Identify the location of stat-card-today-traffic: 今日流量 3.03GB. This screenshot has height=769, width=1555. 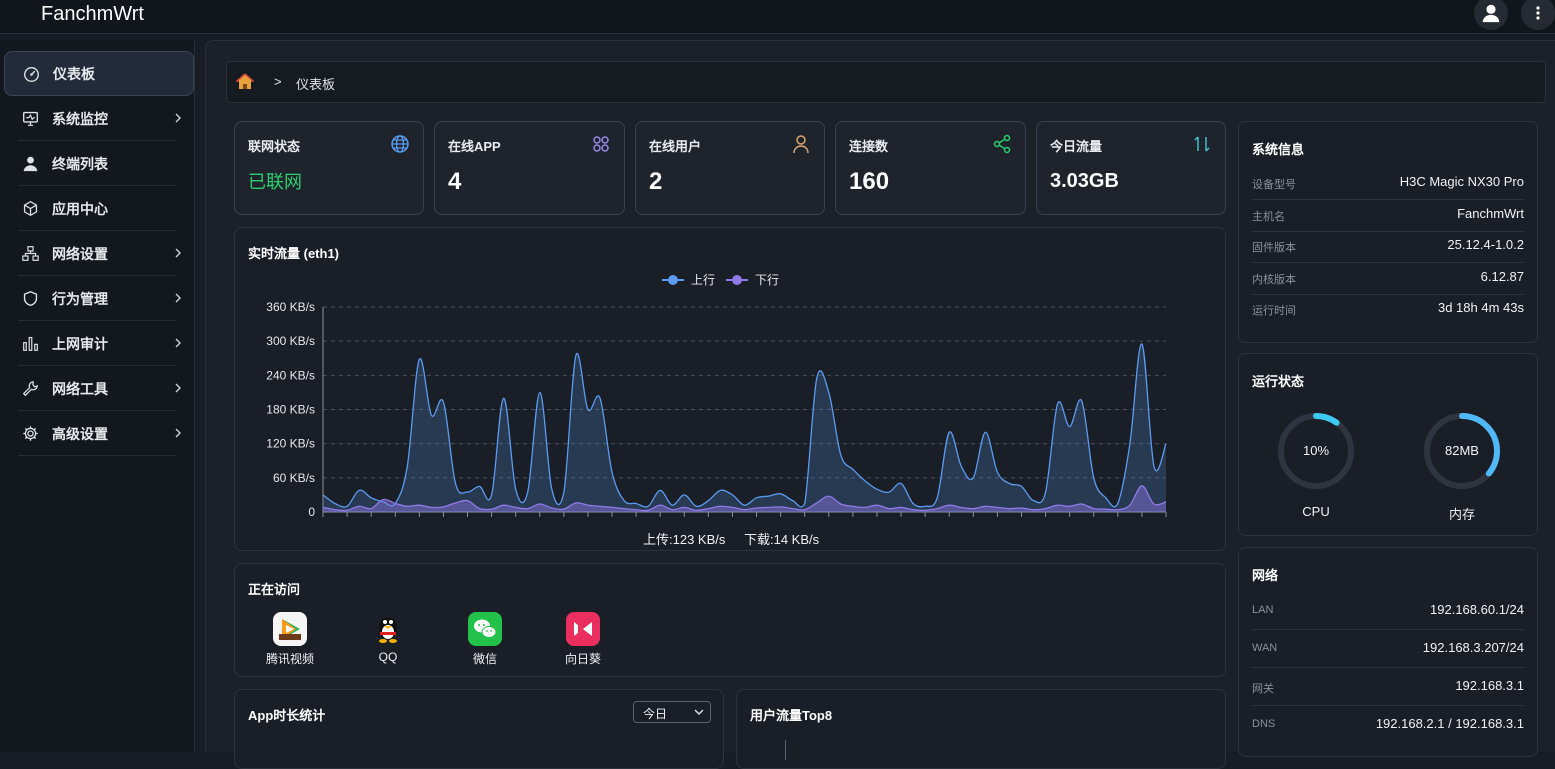
(1131, 168).